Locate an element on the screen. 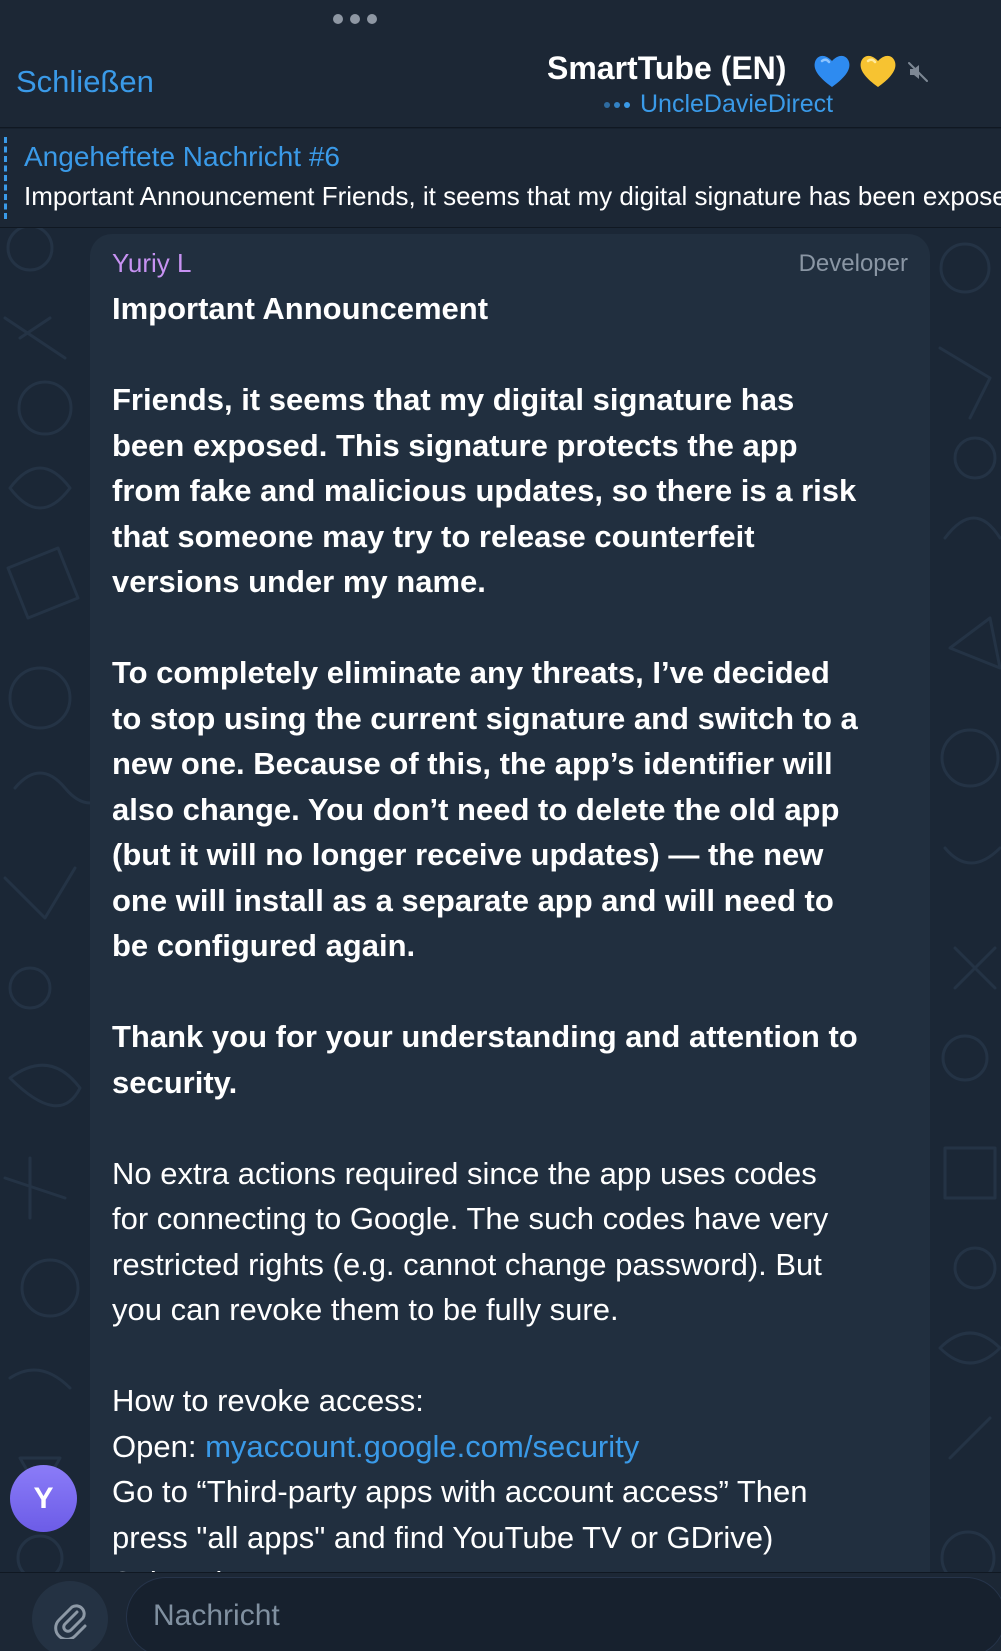 Image resolution: width=1001 pixels, height=1651 pixels. attach-button is located at coordinates (70, 1616).